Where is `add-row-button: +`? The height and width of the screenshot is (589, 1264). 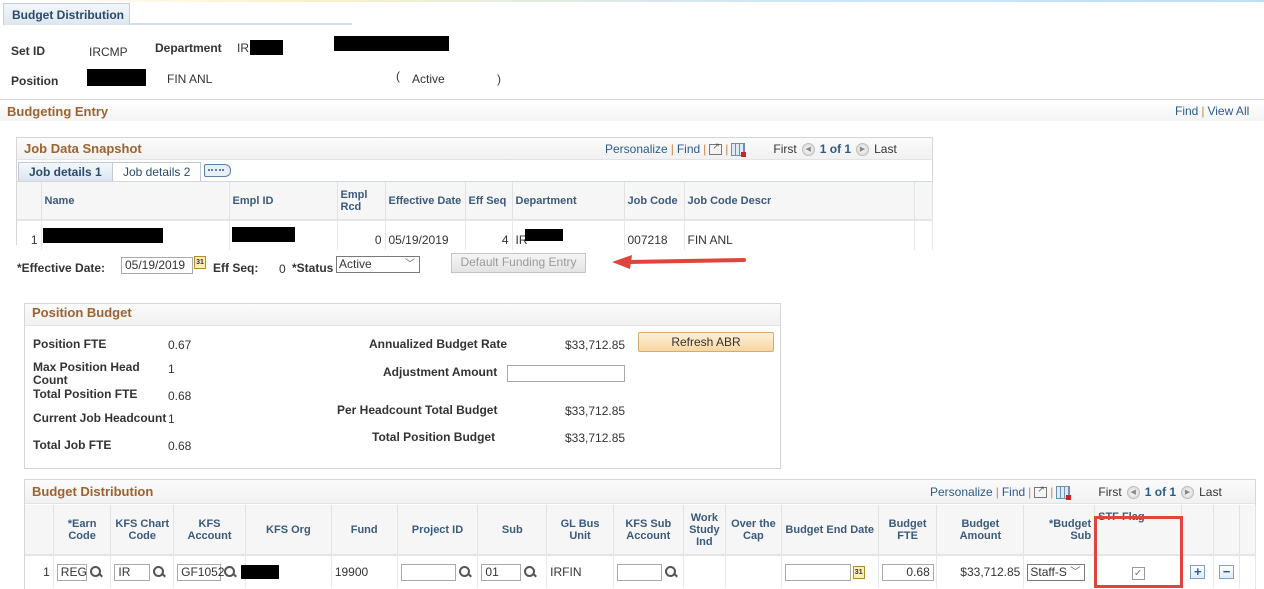 add-row-button: + is located at coordinates (1198, 572).